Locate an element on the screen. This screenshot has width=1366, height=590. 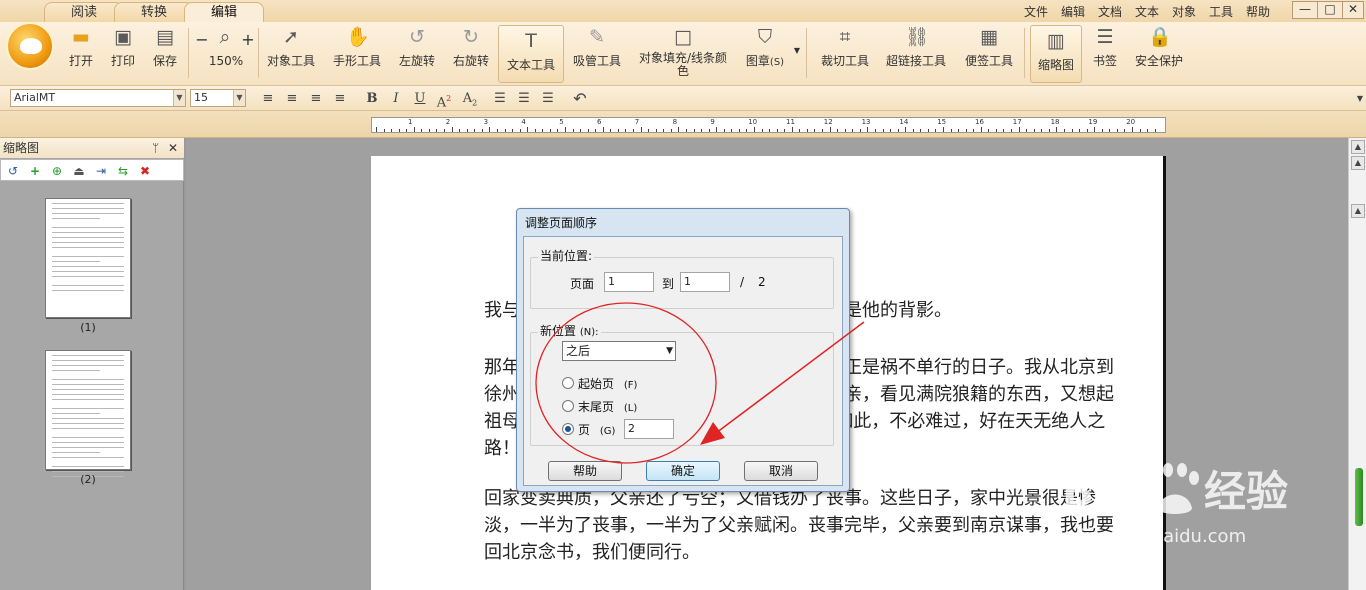
menu-edit: 编辑 is located at coordinates (1073, 11).